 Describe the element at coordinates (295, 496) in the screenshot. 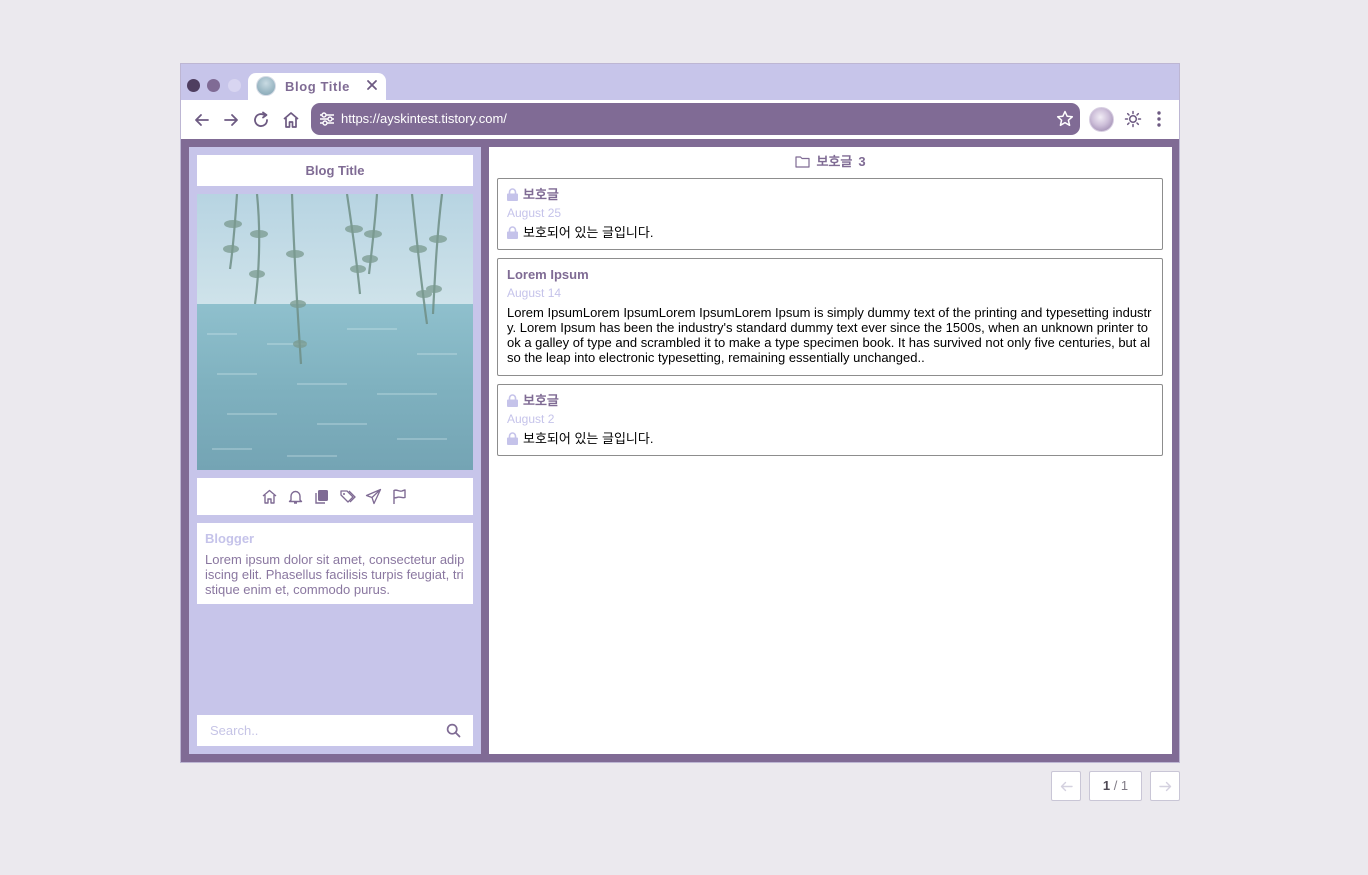

I see `bell-icon` at that location.